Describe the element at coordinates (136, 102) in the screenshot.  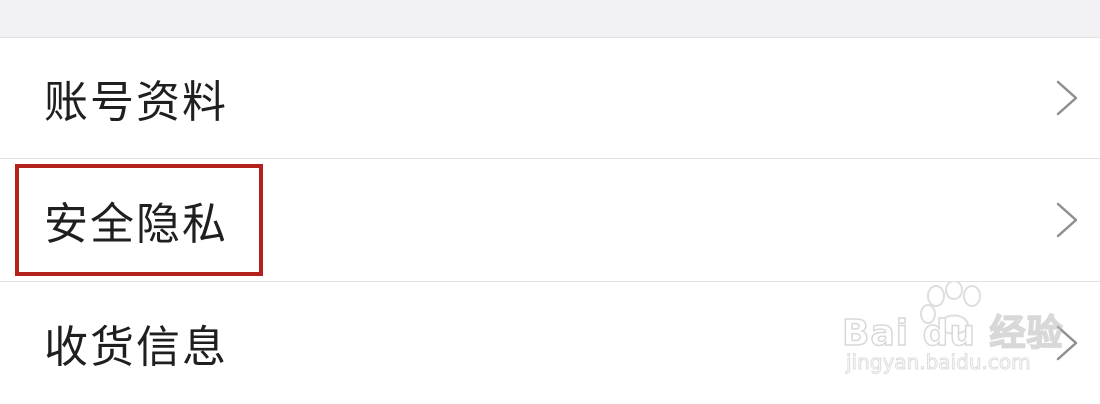
I see `menu-item-label: 账号资料` at that location.